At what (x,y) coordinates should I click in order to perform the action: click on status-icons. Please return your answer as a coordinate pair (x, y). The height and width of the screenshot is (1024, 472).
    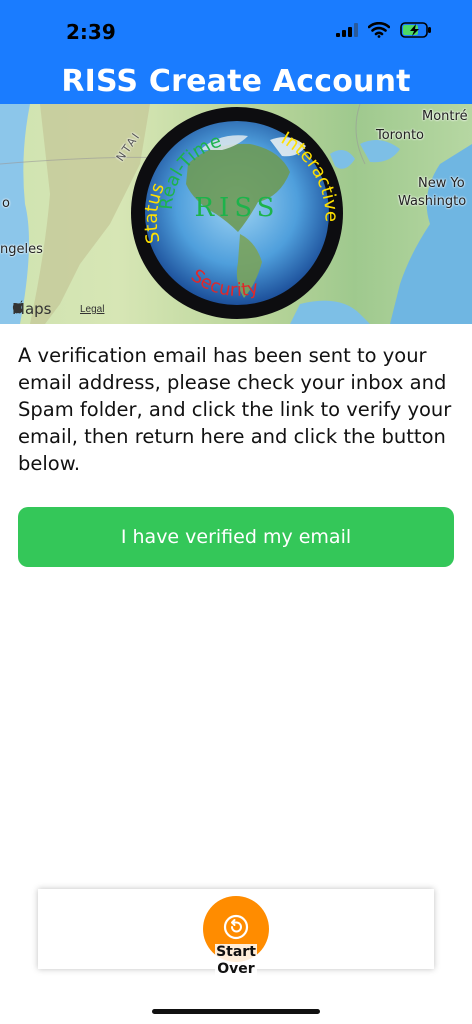
    Looking at the image, I should click on (384, 30).